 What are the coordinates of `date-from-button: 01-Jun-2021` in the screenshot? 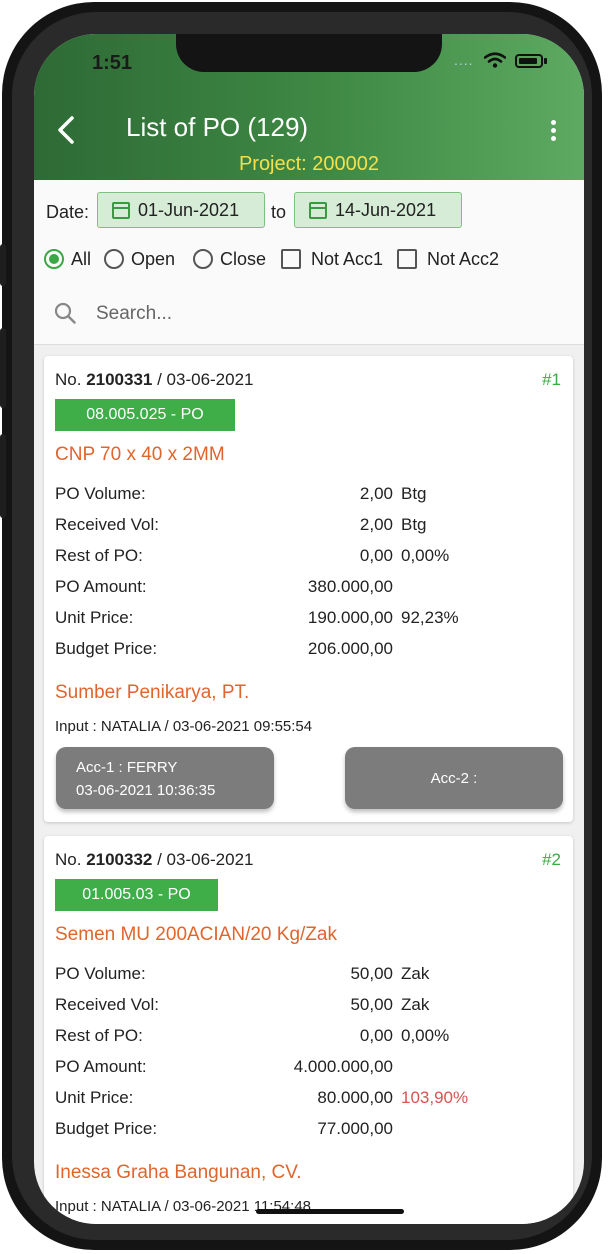 It's located at (181, 210).